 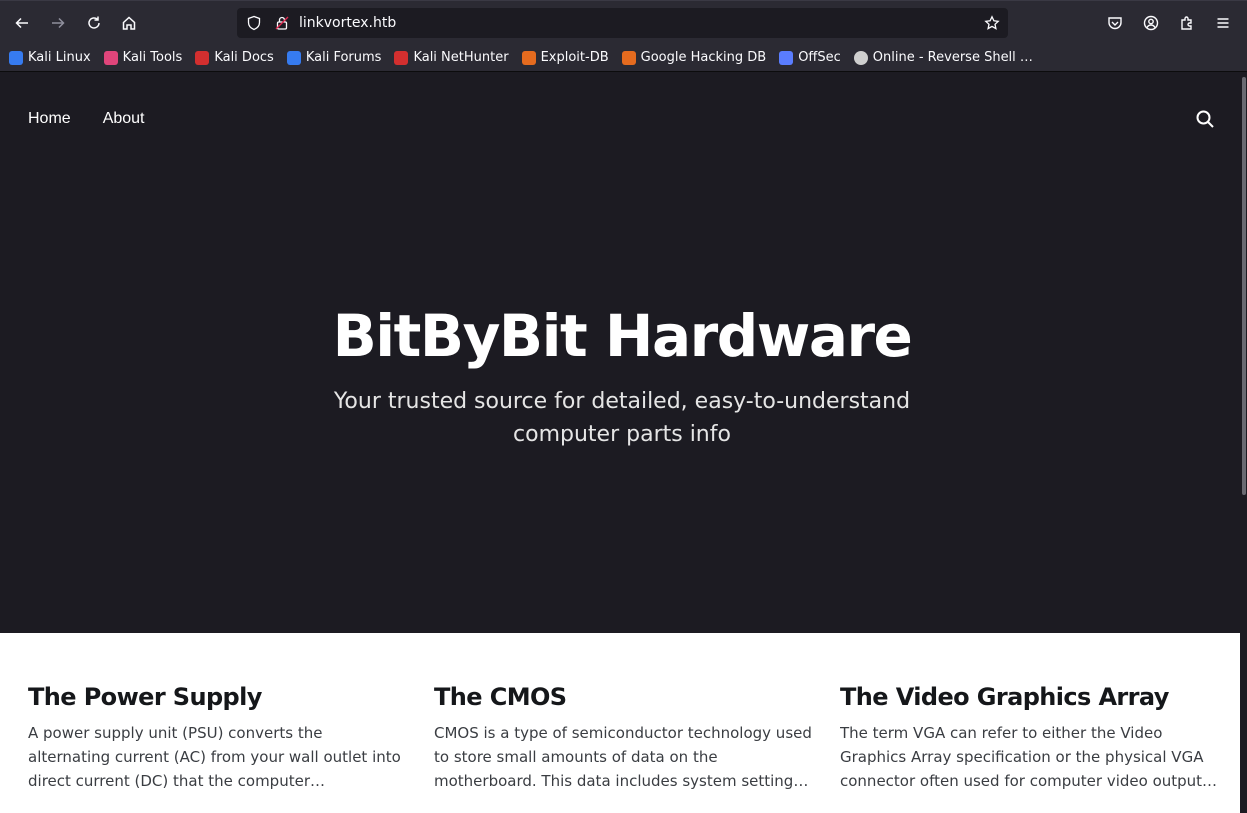 I want to click on bookmark-google-hacking-db: Google Hacking DB, so click(x=697, y=58).